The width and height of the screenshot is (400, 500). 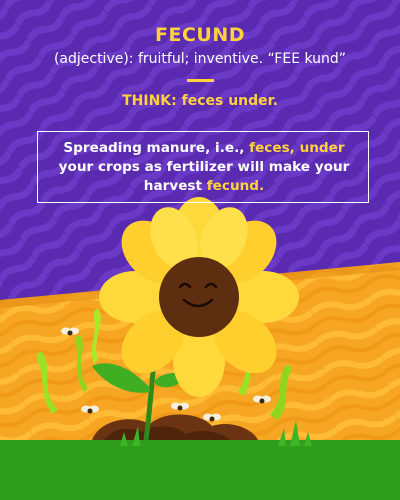 I want to click on divider, so click(x=200, y=80).